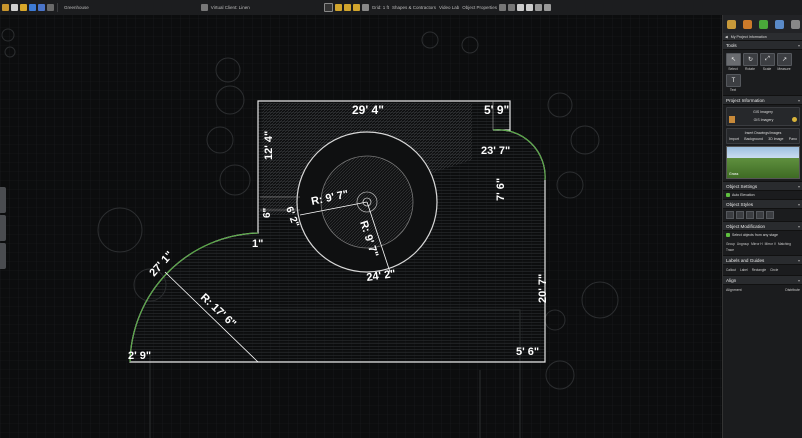 Image resolution: width=802 pixels, height=438 pixels. I want to click on 2d-icon, so click(328, 7).